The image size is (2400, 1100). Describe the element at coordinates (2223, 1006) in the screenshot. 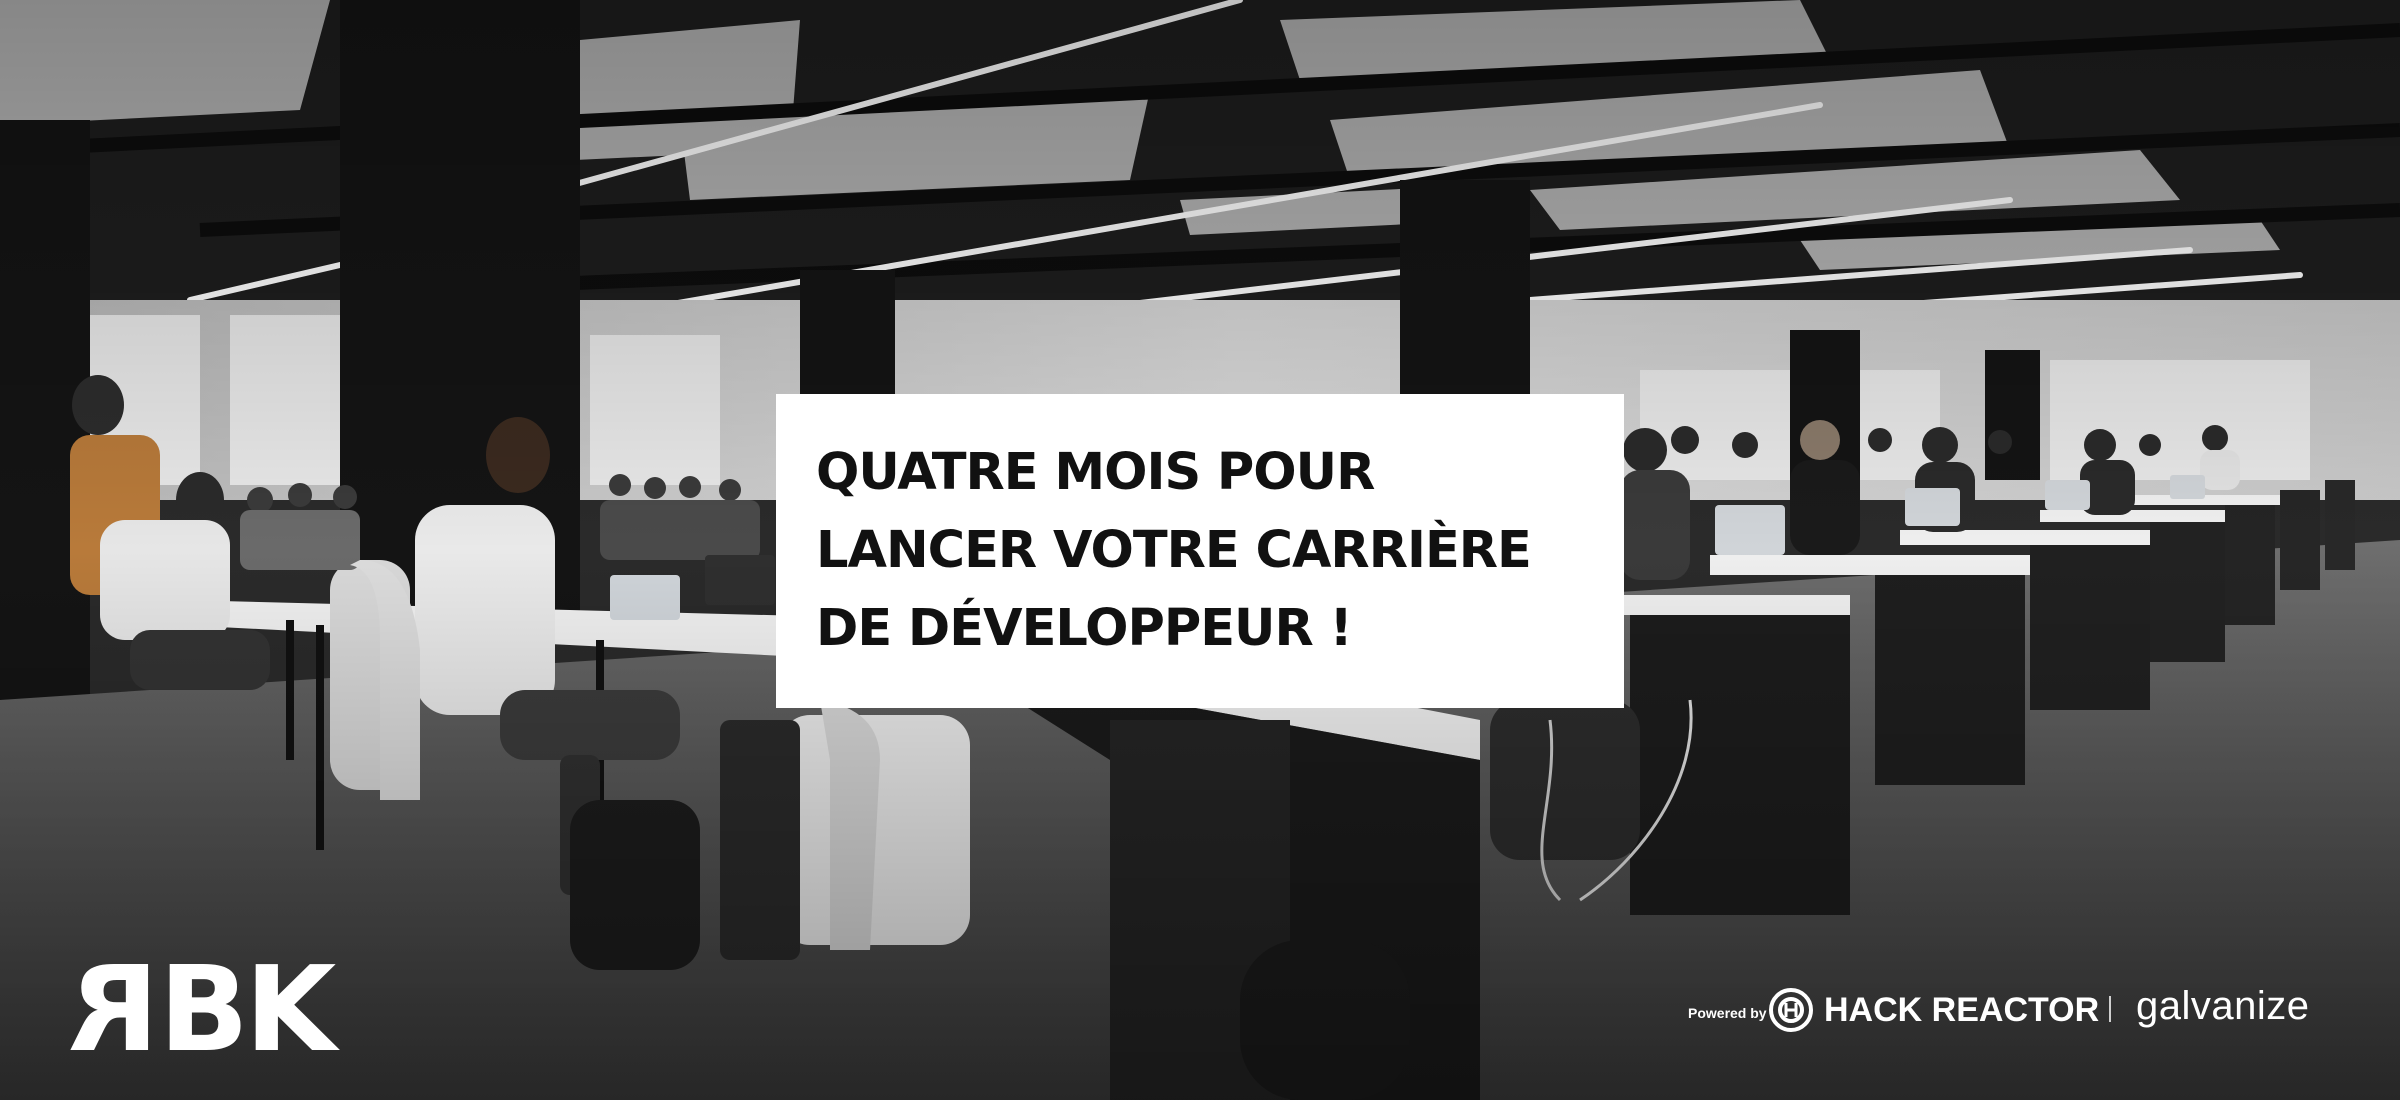

I see `galvanize-logo: galvanize` at that location.